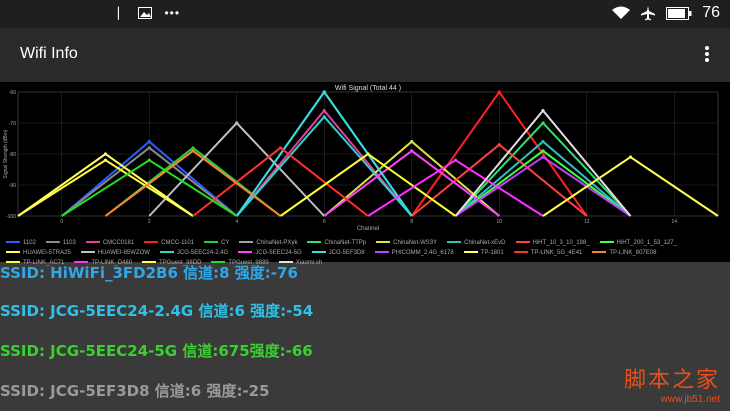 The width and height of the screenshot is (730, 411). What do you see at coordinates (21, 243) in the screenshot?
I see `legend-item: 1102` at bounding box center [21, 243].